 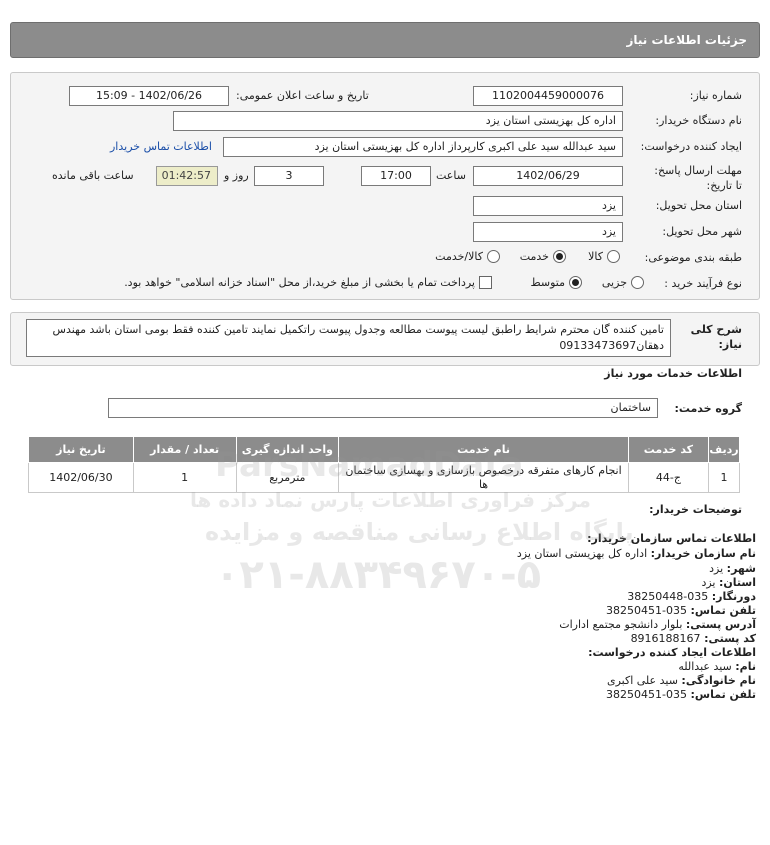 What do you see at coordinates (693, 638) in the screenshot?
I see `contact-postal: کد پستی: 8916188167` at bounding box center [693, 638].